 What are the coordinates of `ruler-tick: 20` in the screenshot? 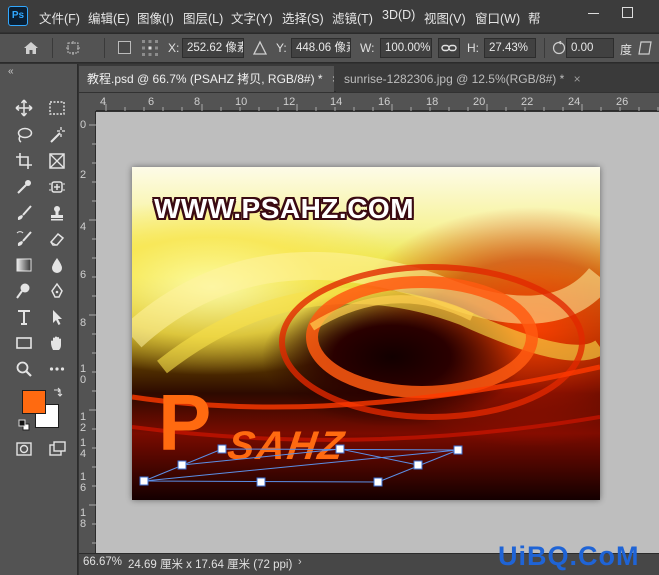 It's located at (479, 102).